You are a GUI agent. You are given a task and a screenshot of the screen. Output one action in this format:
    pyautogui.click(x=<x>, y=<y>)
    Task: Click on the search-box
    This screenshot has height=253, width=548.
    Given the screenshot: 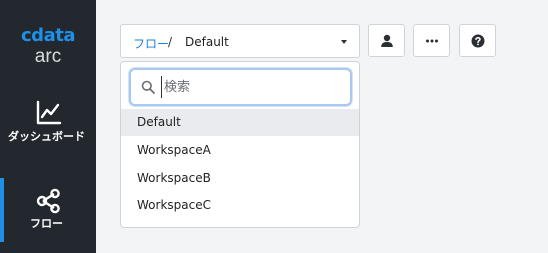 What is the action you would take?
    pyautogui.click(x=240, y=87)
    